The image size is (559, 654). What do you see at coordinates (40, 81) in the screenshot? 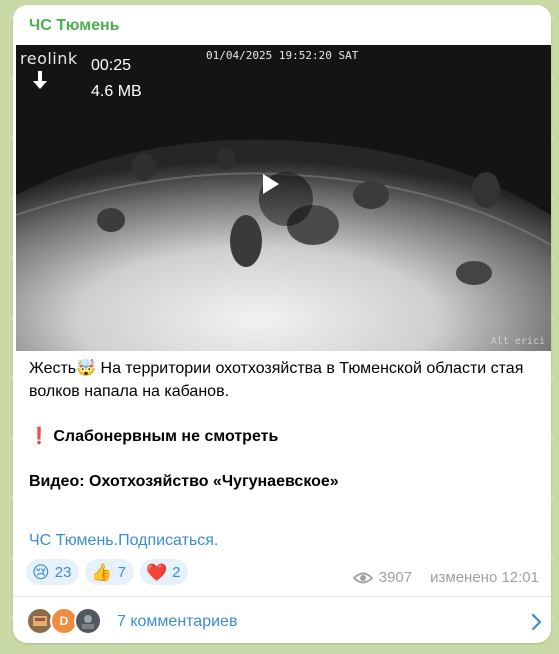
I see `download-icon` at bounding box center [40, 81].